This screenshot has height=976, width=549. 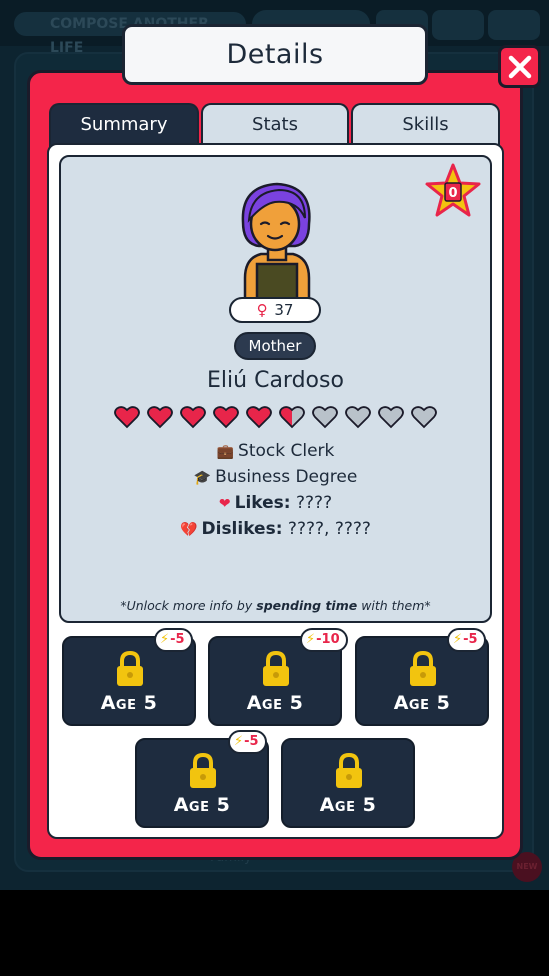 What do you see at coordinates (276, 241) in the screenshot?
I see `person-avatar` at bounding box center [276, 241].